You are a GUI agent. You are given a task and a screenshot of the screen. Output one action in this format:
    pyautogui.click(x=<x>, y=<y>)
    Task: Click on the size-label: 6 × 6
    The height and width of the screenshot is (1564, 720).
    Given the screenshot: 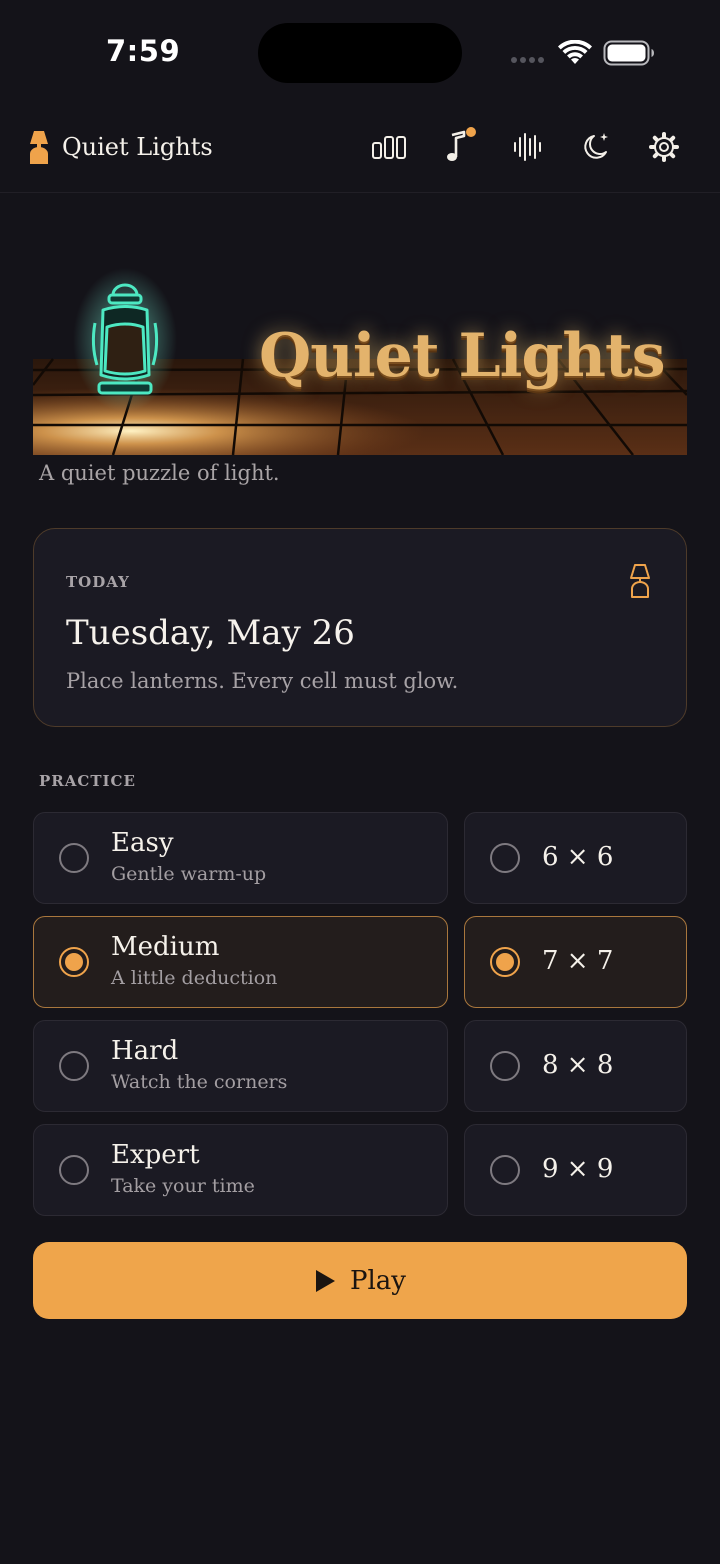 What is the action you would take?
    pyautogui.click(x=578, y=857)
    